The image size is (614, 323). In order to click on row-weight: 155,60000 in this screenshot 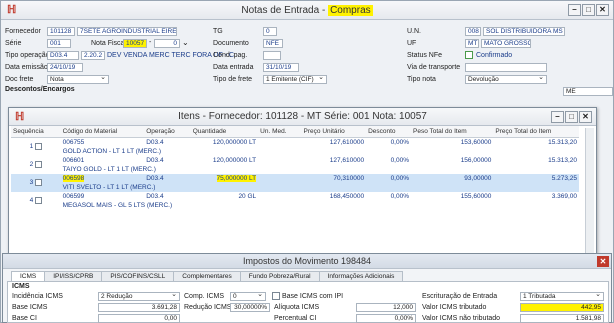, I will do `click(476, 196)`.